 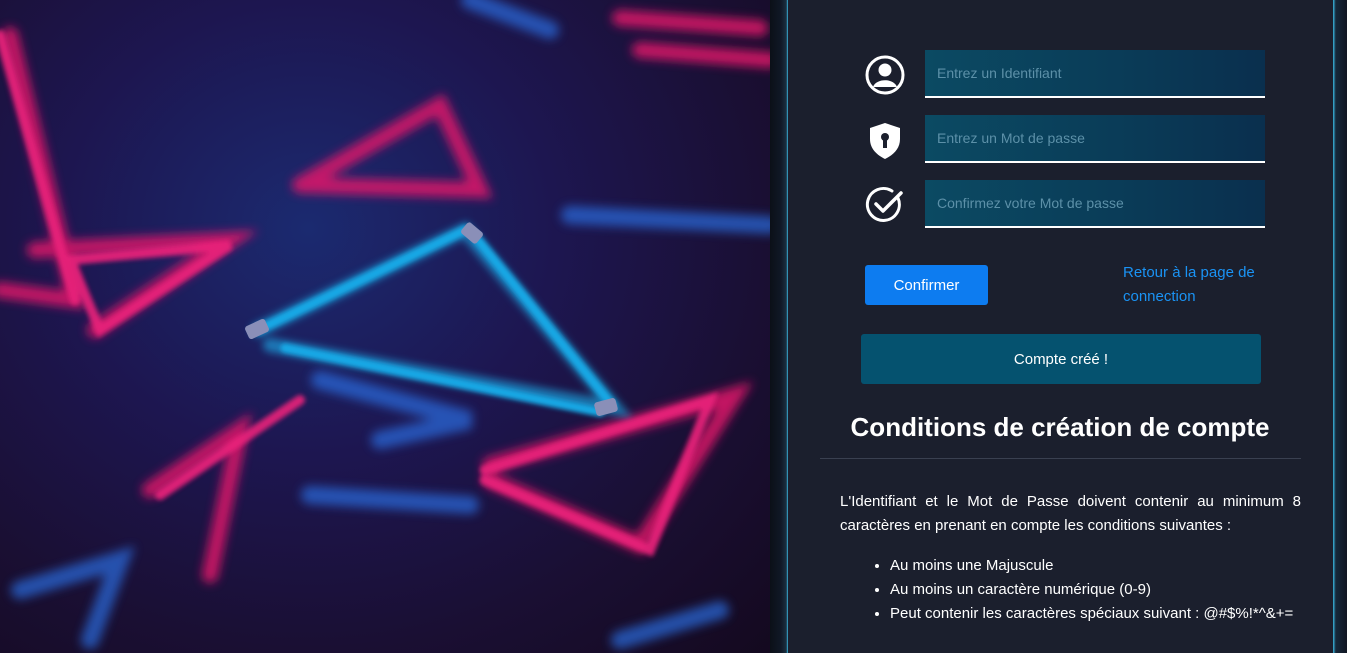 I want to click on account-created-alert: Compte créé !, so click(x=1061, y=359).